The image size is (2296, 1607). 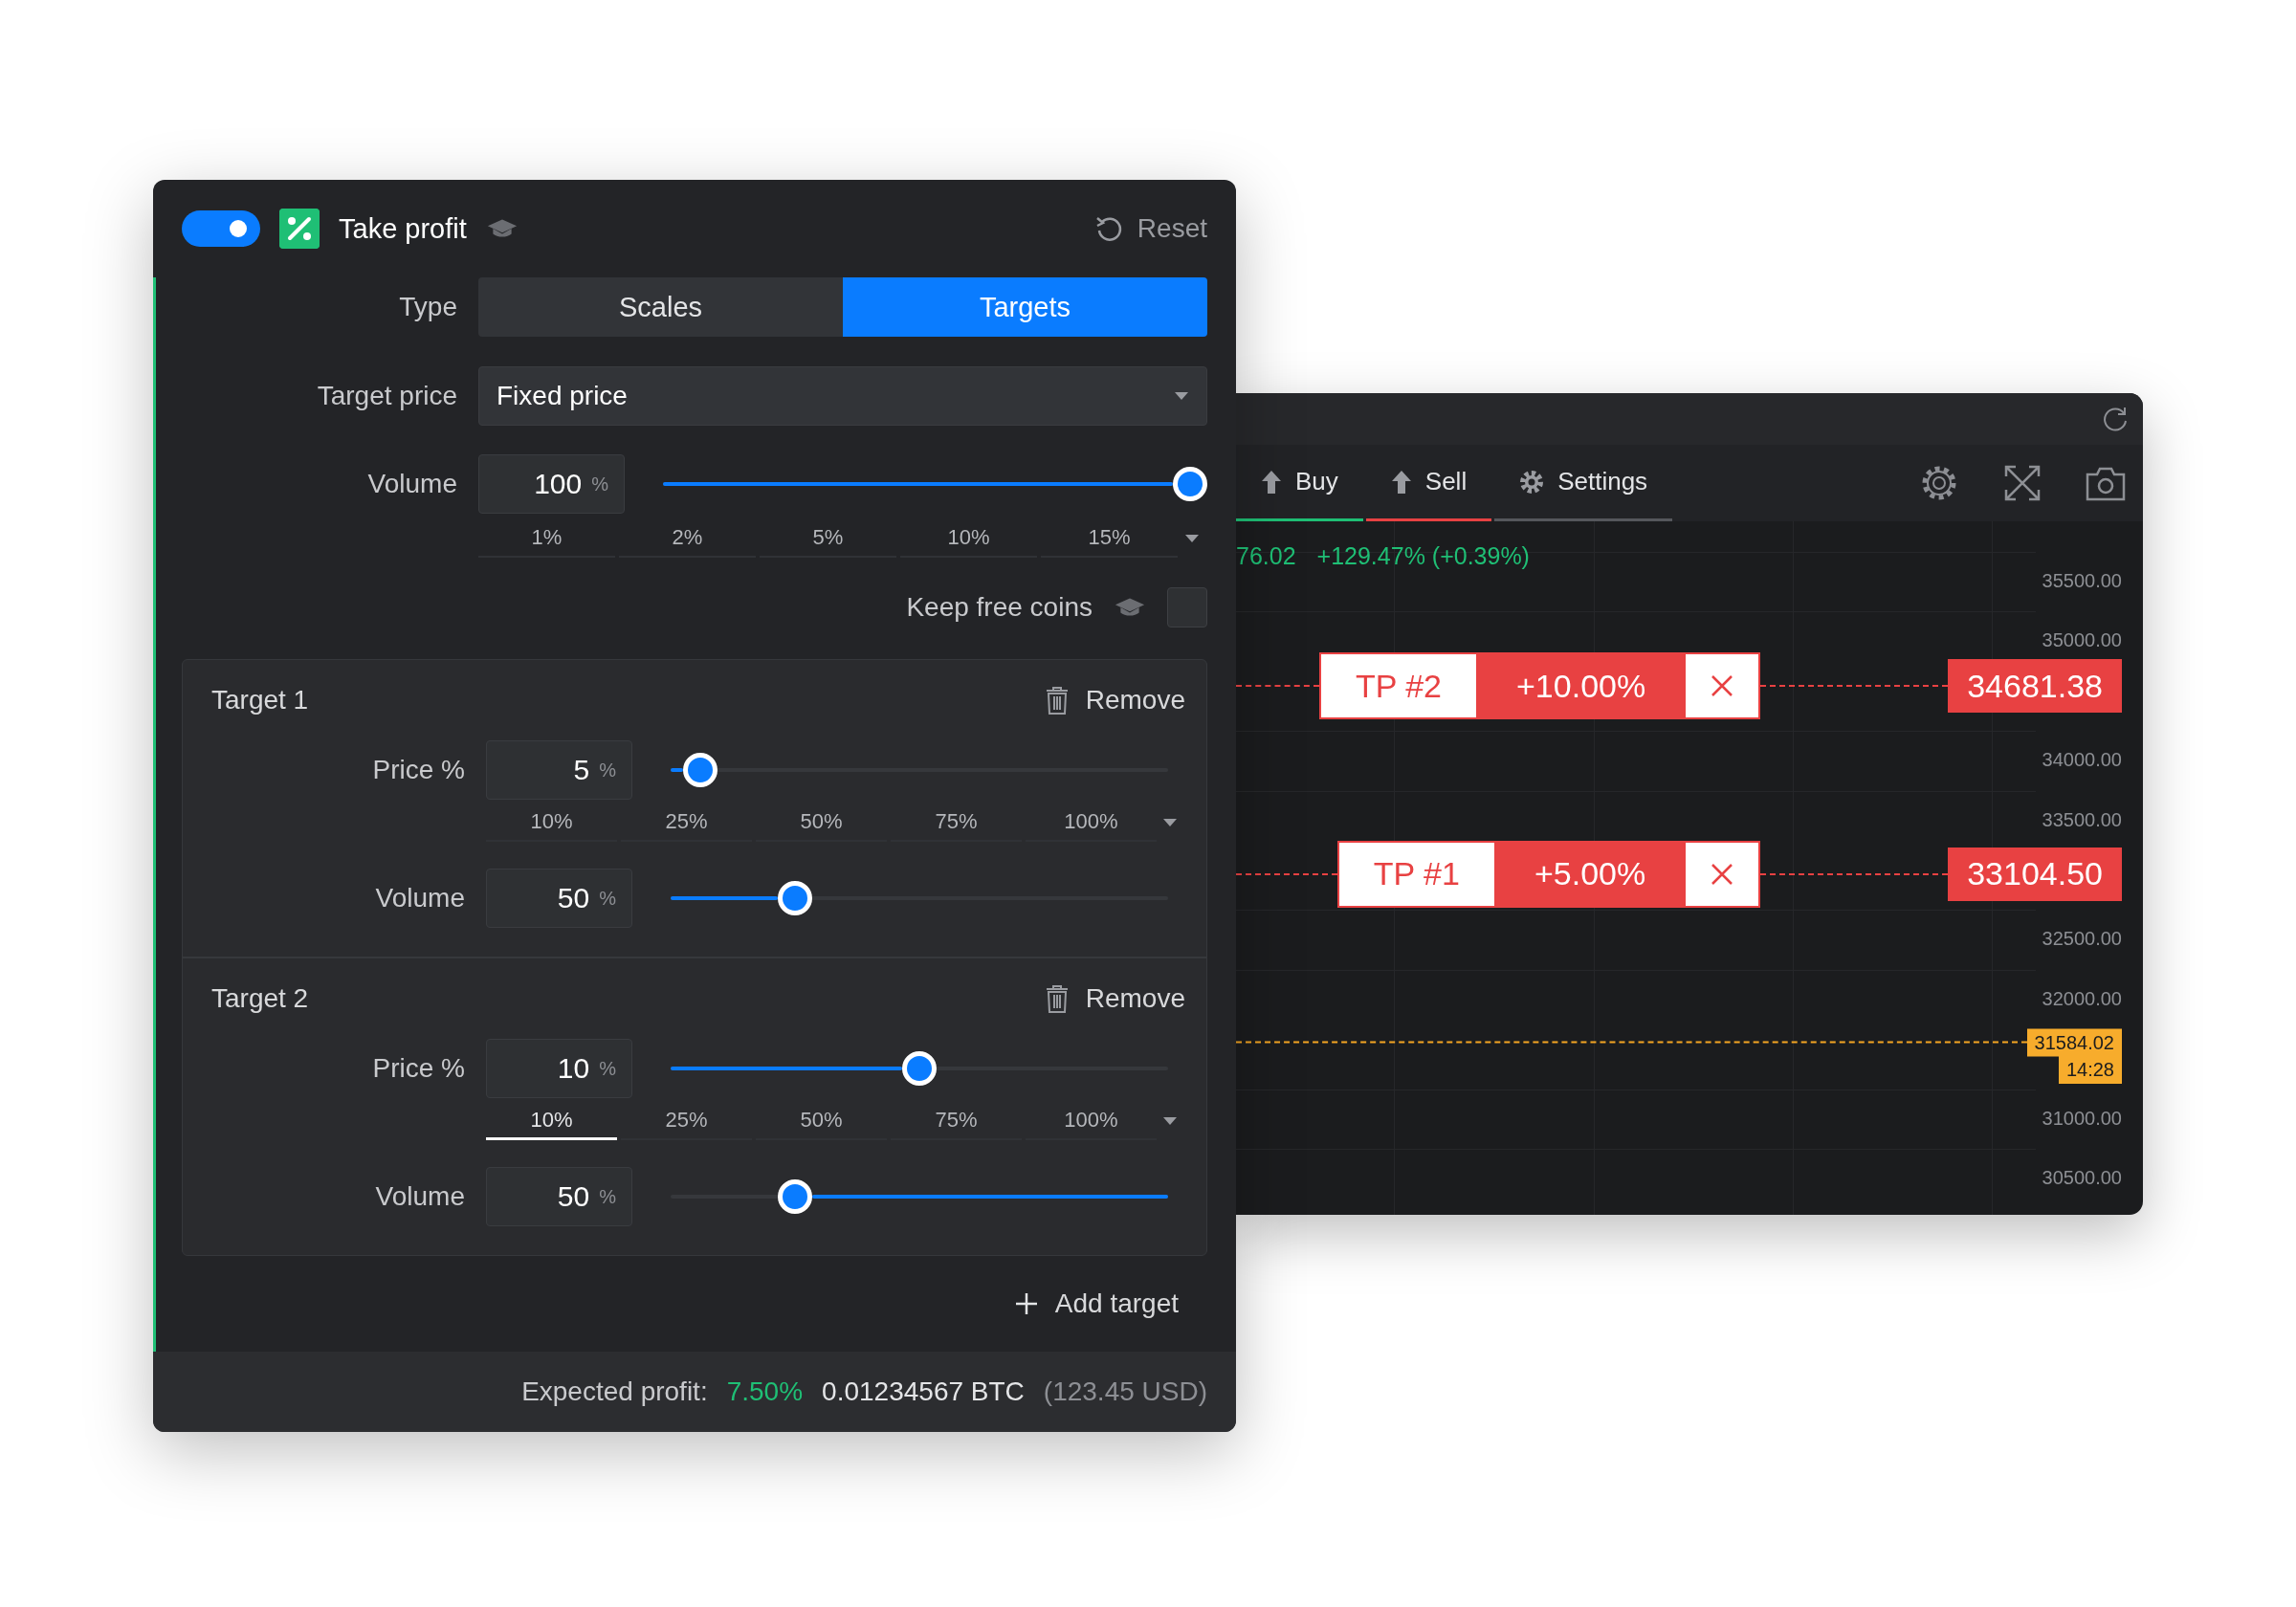 I want to click on field-label: Target price, so click(x=386, y=396).